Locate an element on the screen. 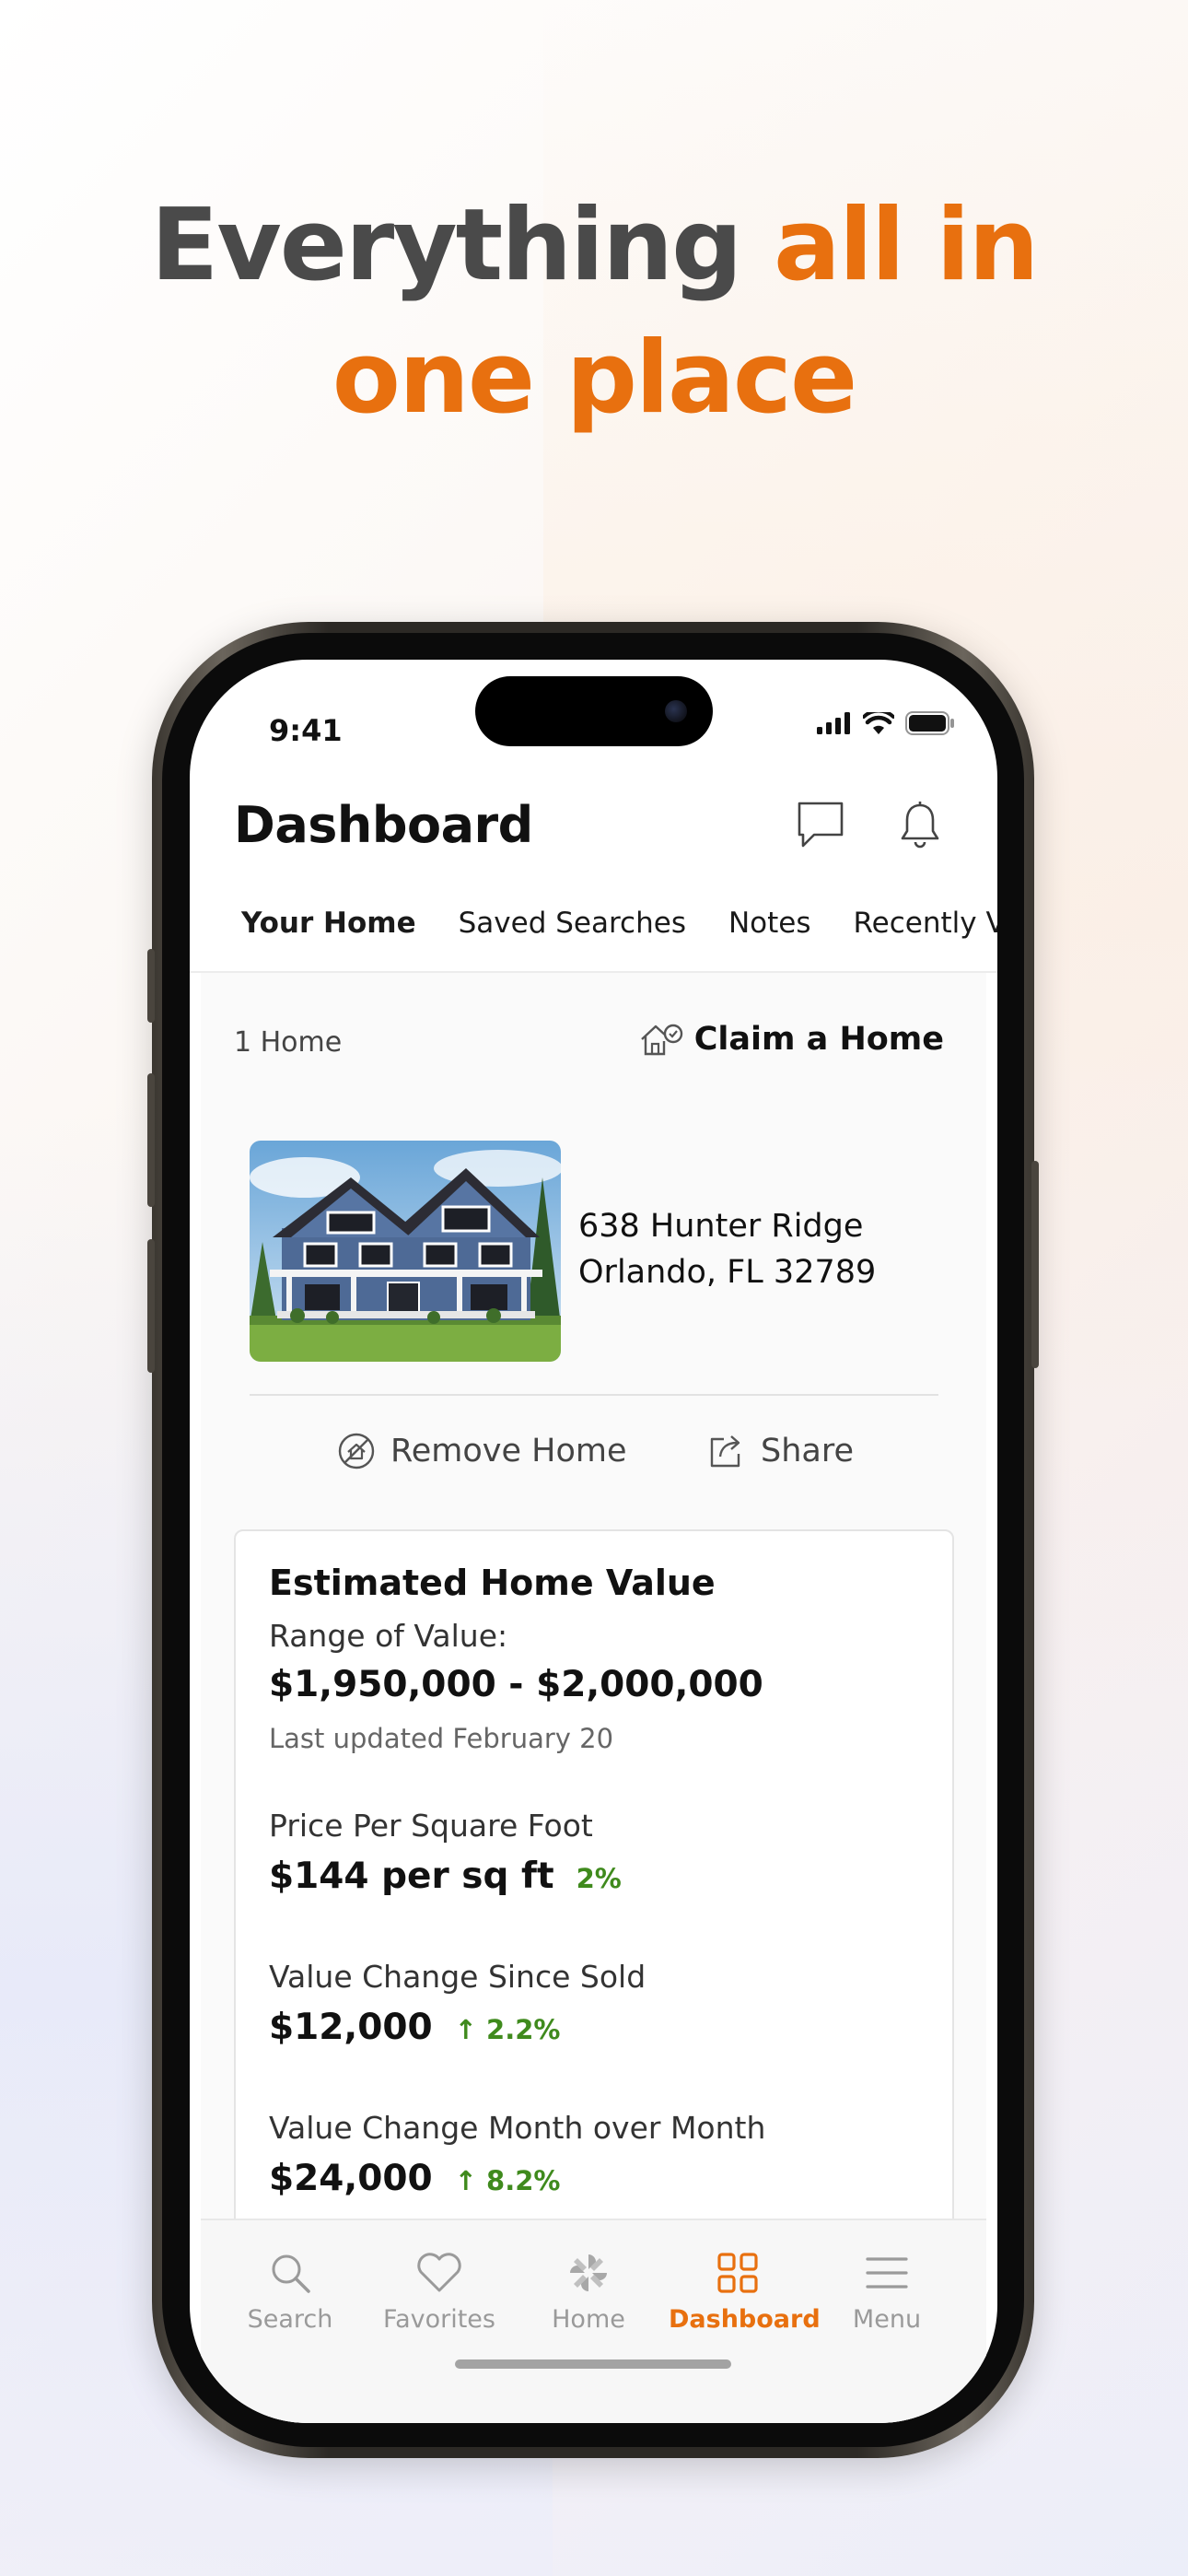 The image size is (1188, 2576). mom-label: Value Change Month over Month is located at coordinates (517, 2128).